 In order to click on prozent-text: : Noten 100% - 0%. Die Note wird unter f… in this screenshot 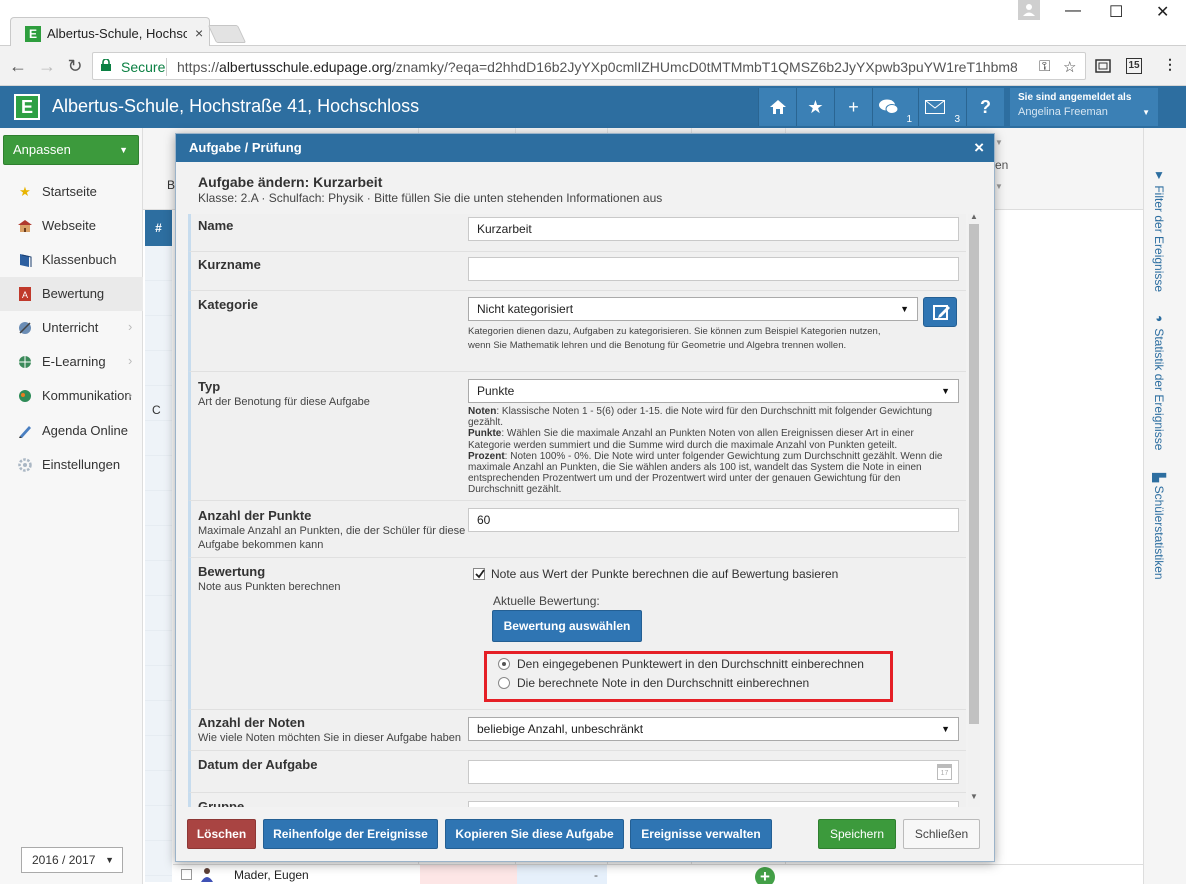, I will do `click(705, 473)`.